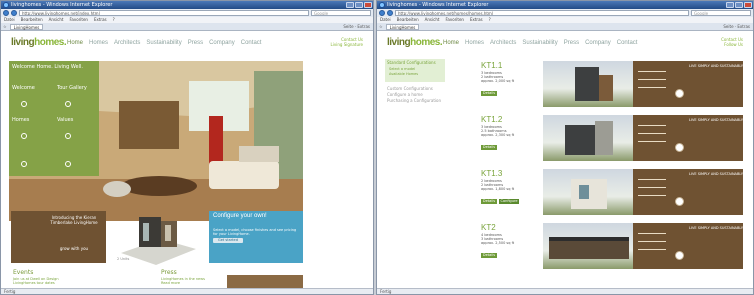 Image resolution: width=754 pixels, height=295 pixels. Describe the element at coordinates (240, 216) in the screenshot. I see `configure-title: Configure your own!` at that location.